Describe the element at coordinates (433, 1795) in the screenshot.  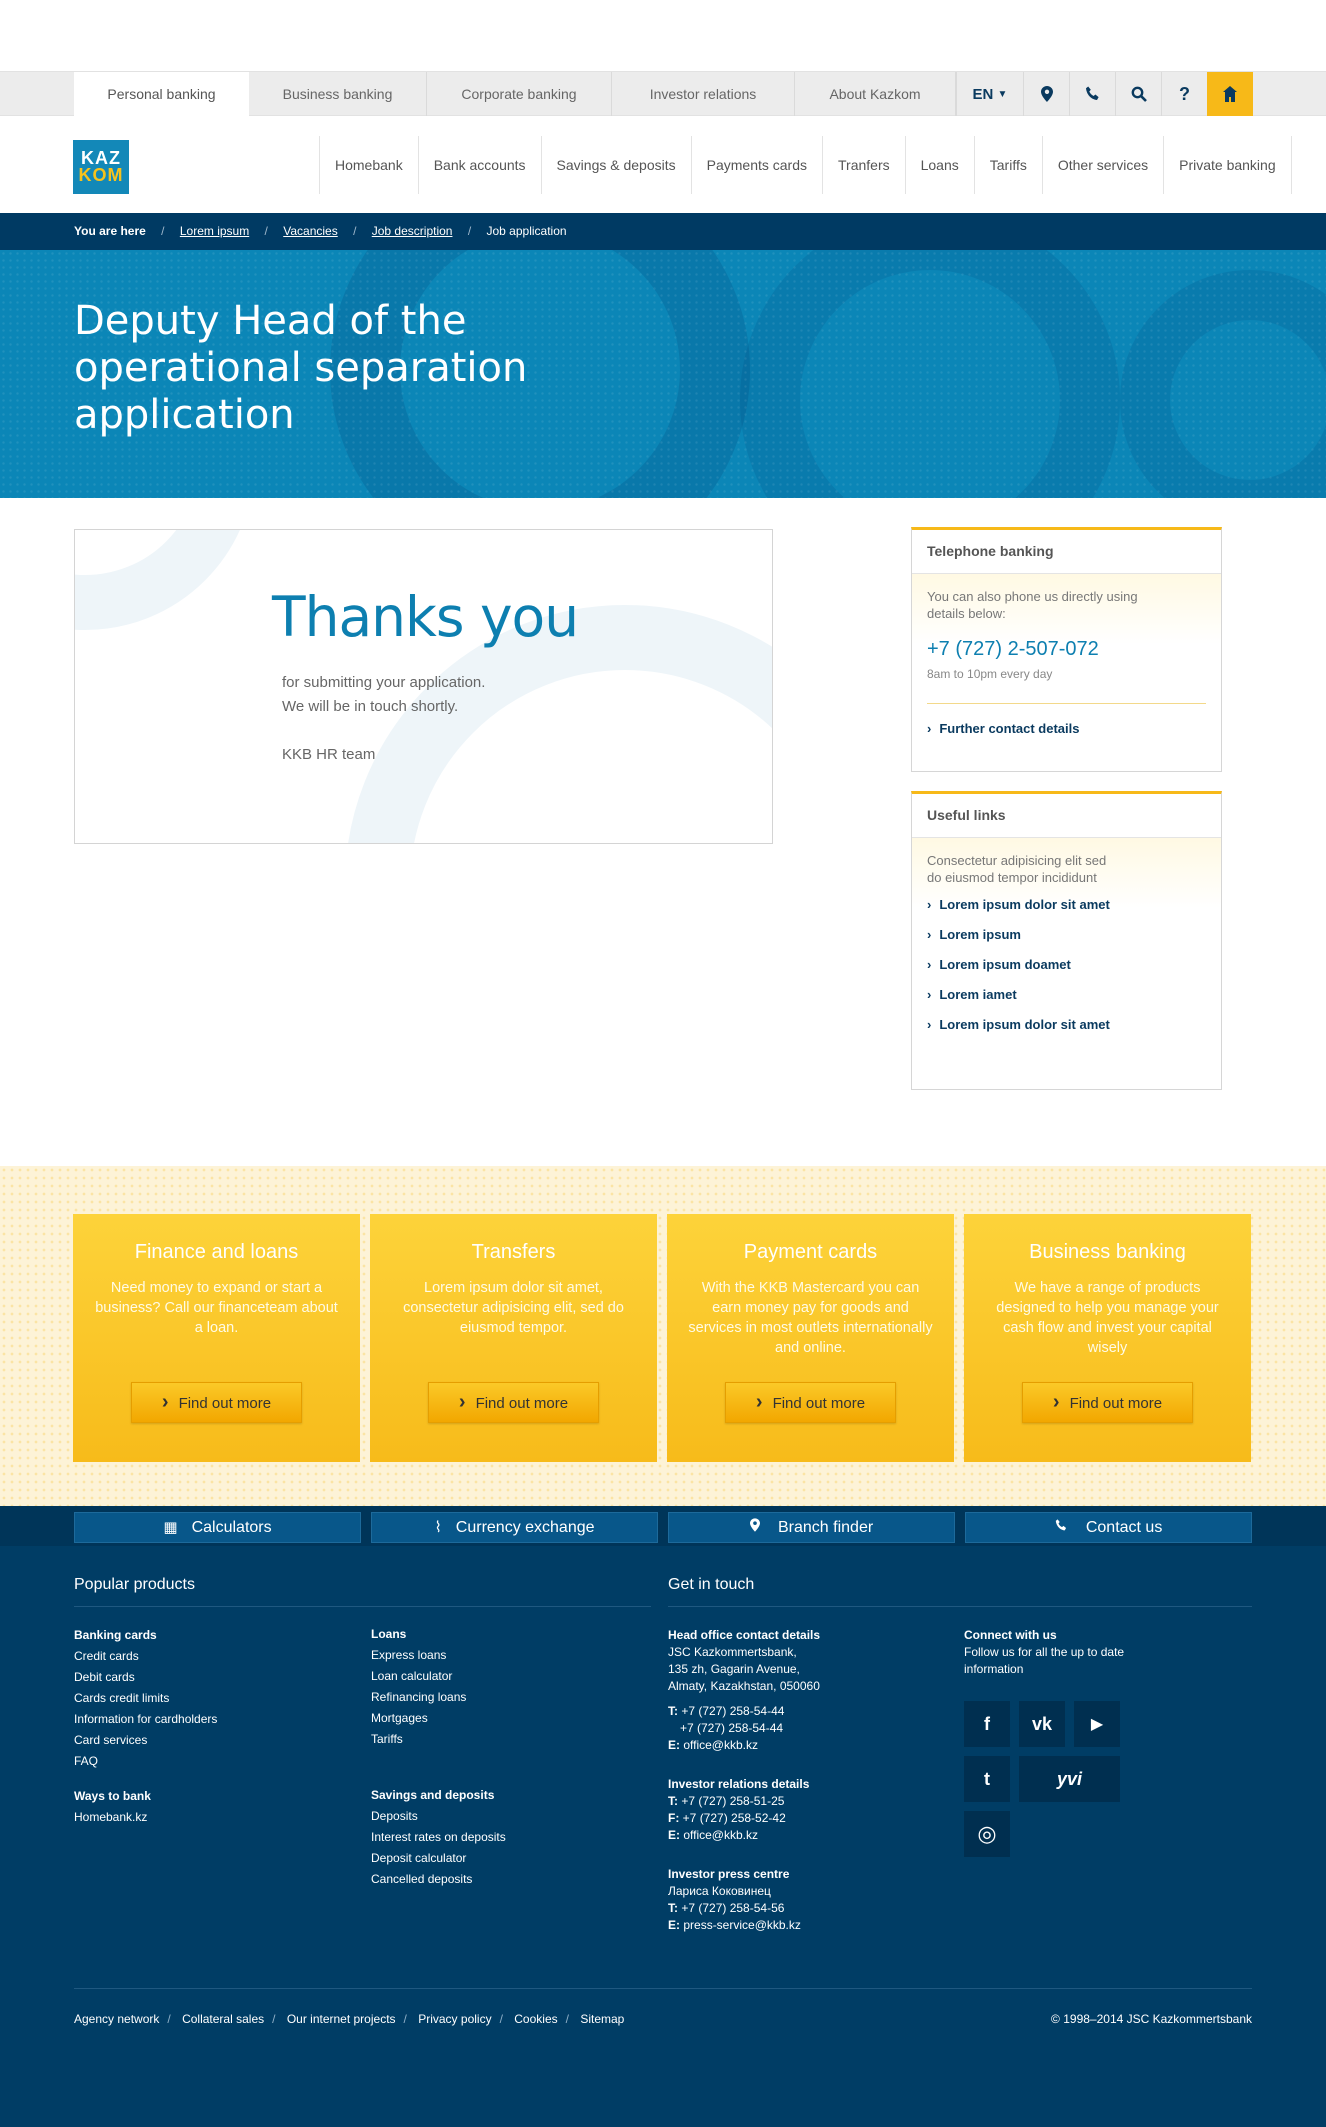
I see `footer-group-title: Savings and deposits` at that location.